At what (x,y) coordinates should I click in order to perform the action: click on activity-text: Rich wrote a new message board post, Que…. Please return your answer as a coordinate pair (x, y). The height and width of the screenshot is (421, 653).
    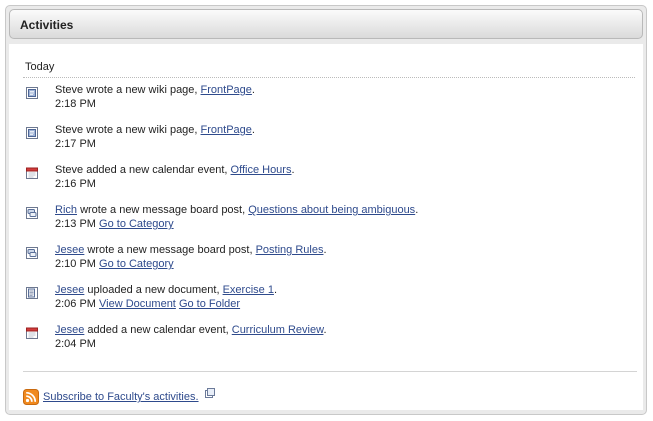
    Looking at the image, I should click on (236, 210).